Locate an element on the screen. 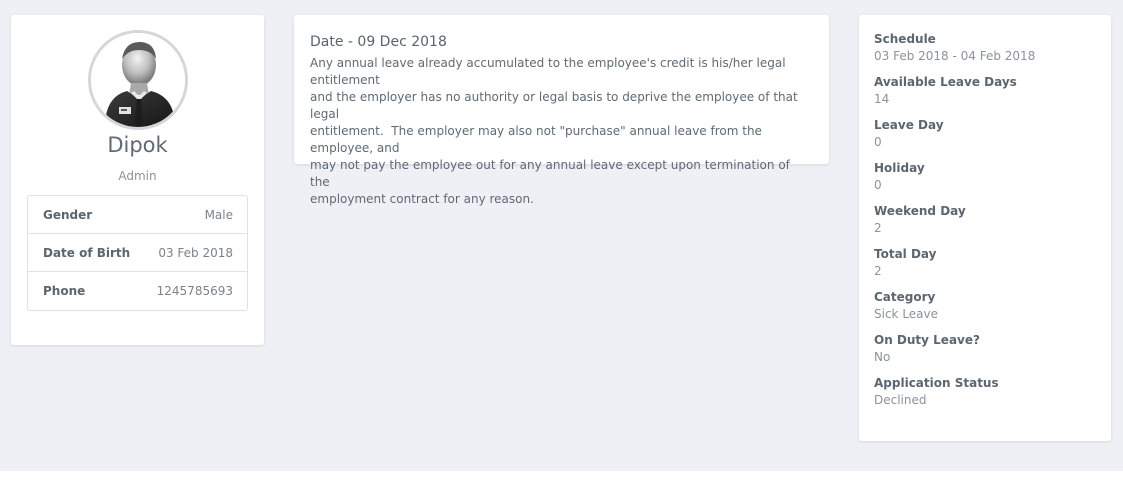 This screenshot has width=1123, height=488. detail-label: Total Day is located at coordinates (905, 254).